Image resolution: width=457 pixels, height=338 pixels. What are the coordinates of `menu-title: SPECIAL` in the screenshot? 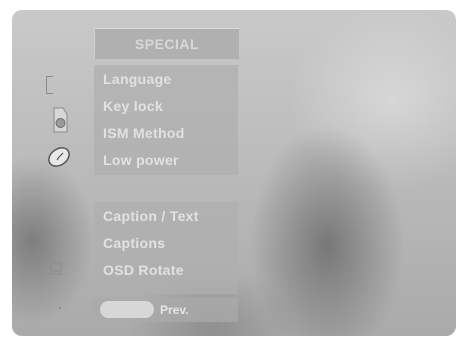 It's located at (167, 44).